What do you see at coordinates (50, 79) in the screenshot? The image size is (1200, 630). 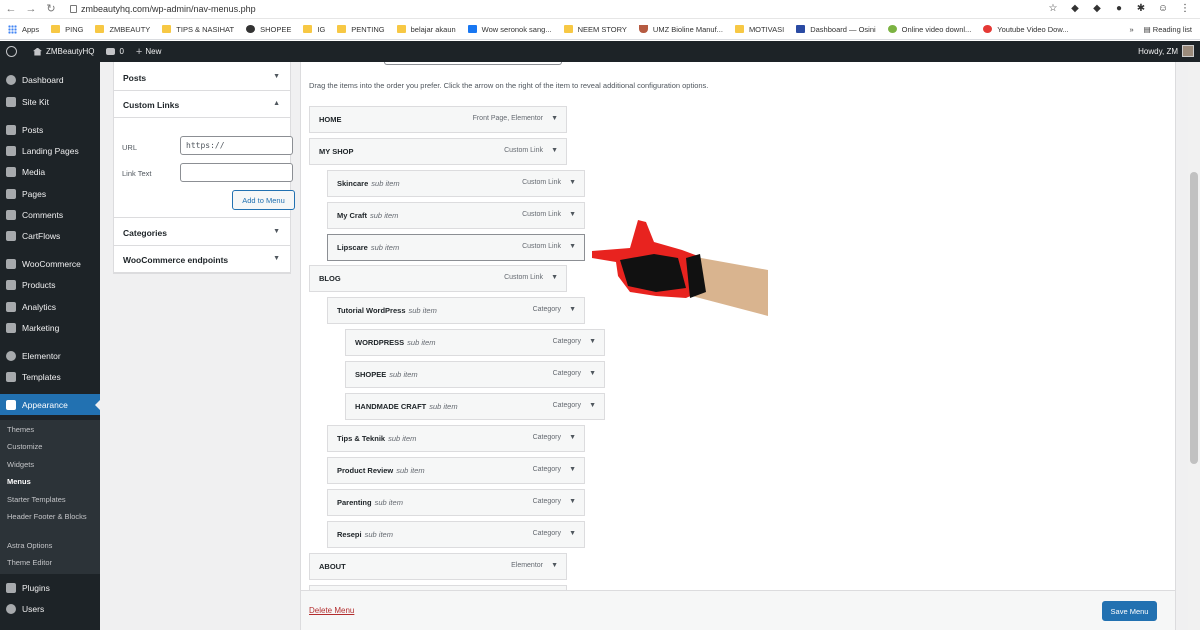 I see `sidebar-item-dashboard: Dashboard` at bounding box center [50, 79].